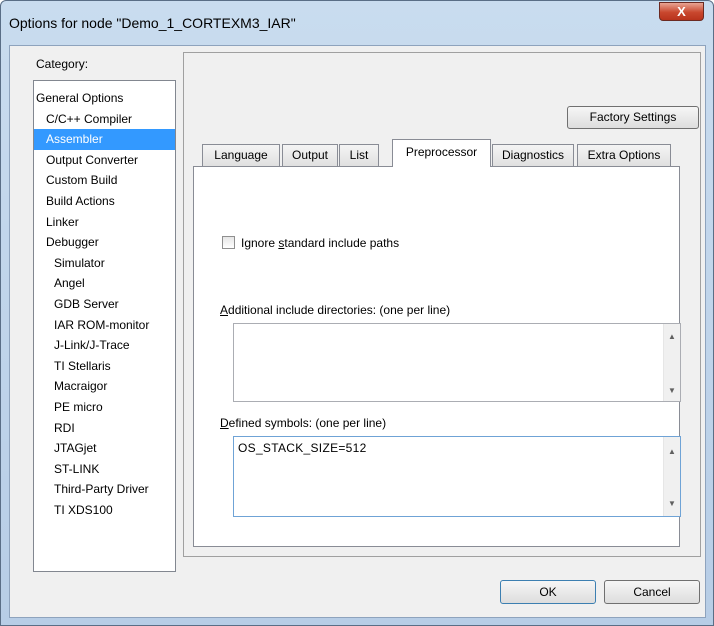 The width and height of the screenshot is (714, 626). What do you see at coordinates (104, 366) in the screenshot?
I see `category-item-ti-stellaris: TI Stellaris` at bounding box center [104, 366].